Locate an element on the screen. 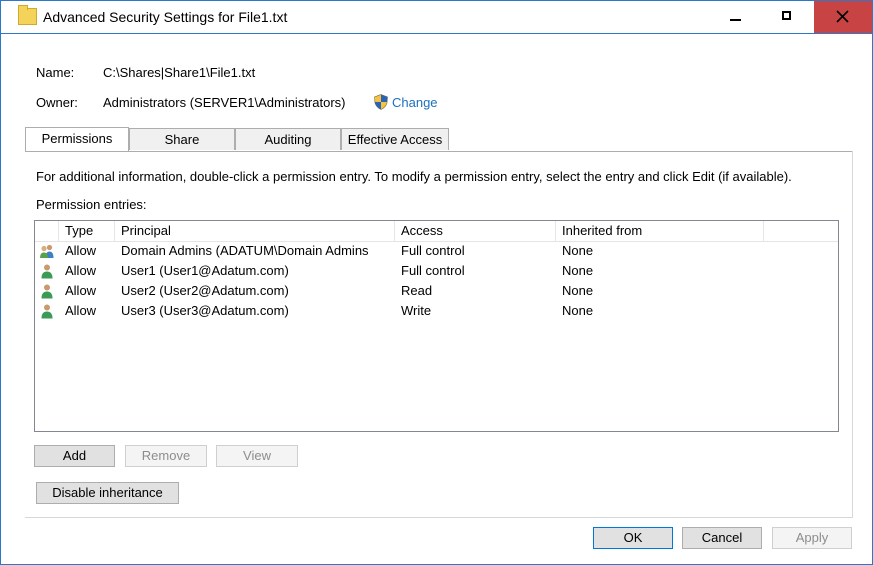 This screenshot has height=565, width=873. close-button is located at coordinates (843, 17).